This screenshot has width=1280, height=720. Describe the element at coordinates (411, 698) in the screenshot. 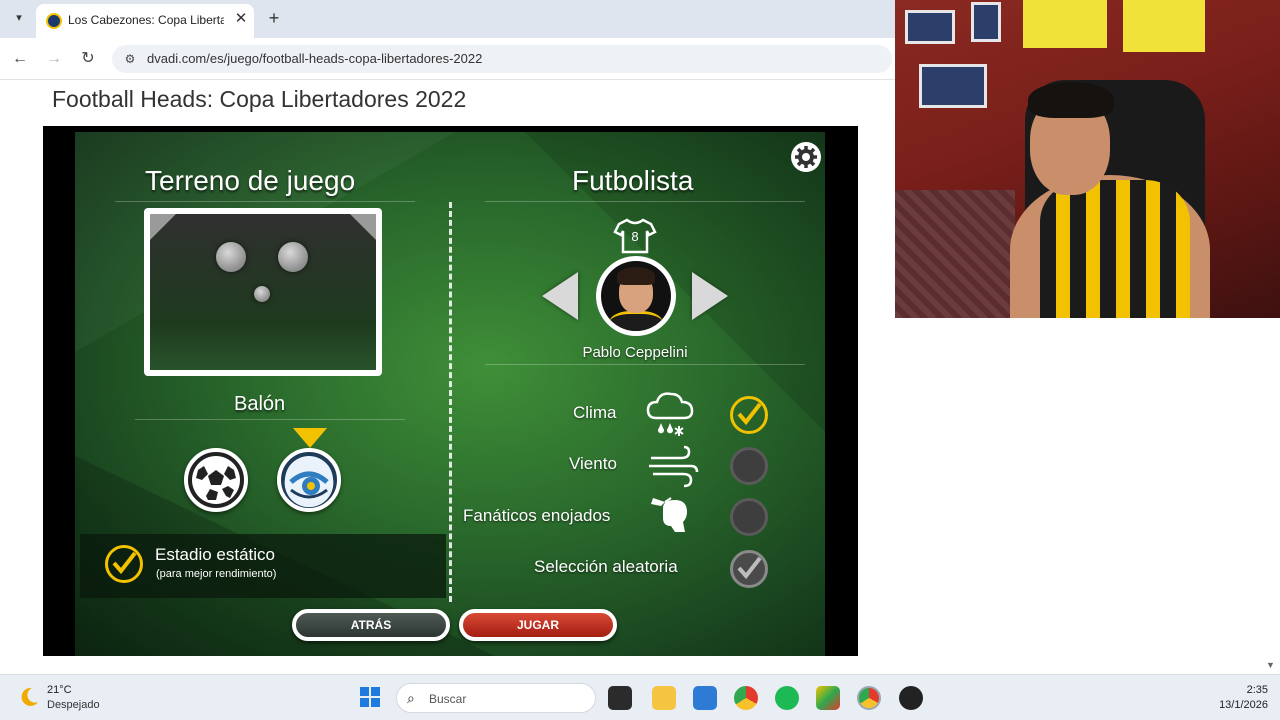

I see `search-icon: ⌕` at that location.